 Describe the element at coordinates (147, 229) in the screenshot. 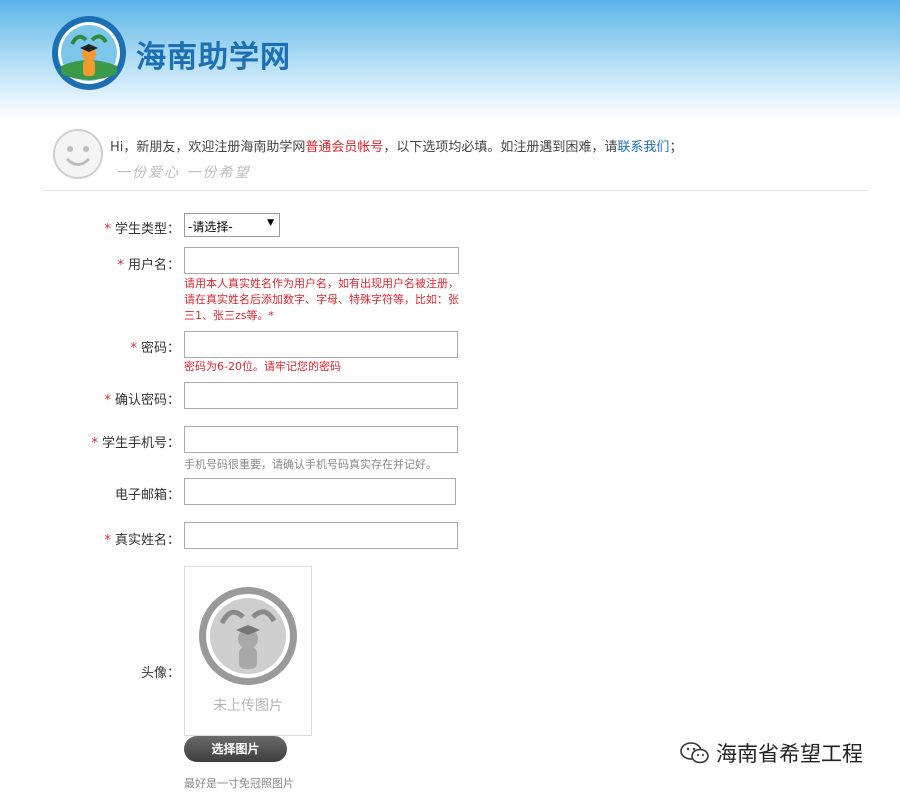

I see `student-type-label-text: 学生类型：` at that location.